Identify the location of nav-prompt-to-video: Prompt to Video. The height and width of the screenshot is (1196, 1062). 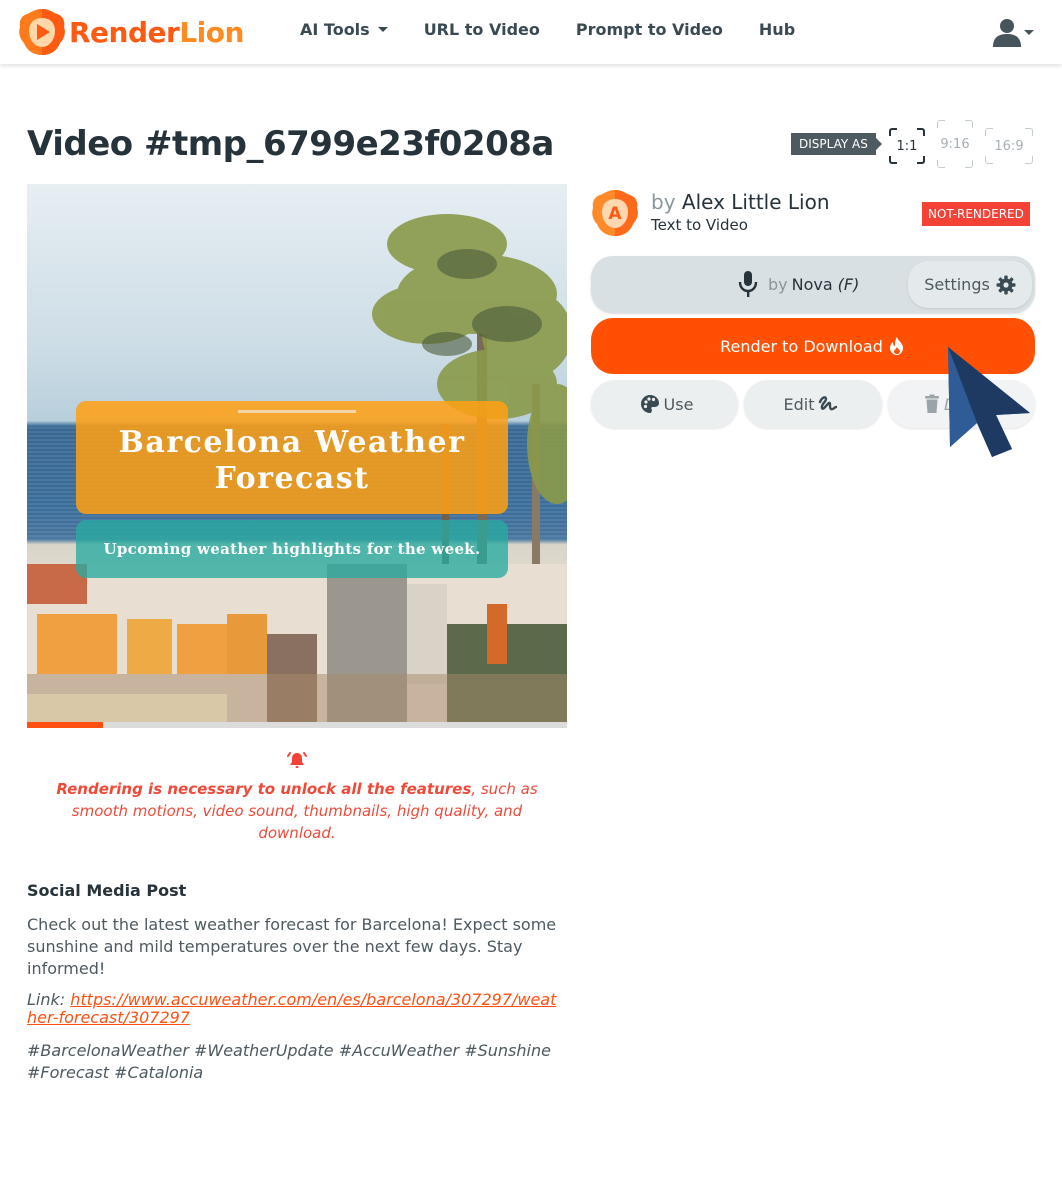
(649, 29).